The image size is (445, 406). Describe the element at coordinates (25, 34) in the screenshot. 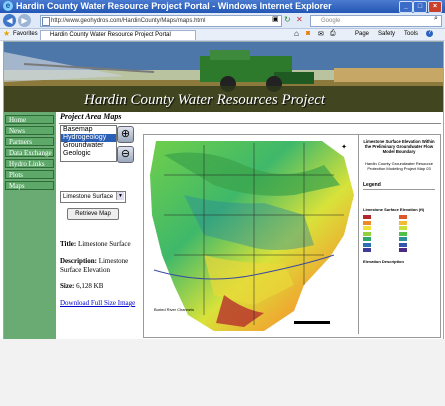

I see `favorites-button: Favorites` at that location.